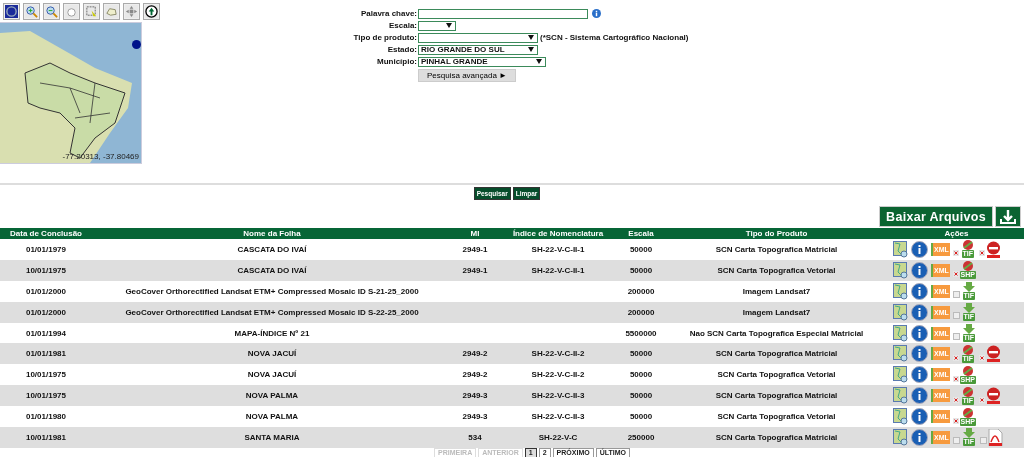  What do you see at coordinates (272, 291) in the screenshot?
I see `table-cell: GeoCover Orthorectified Landsat ETM+ Compressed Mosaic ID S-21-25_2000` at bounding box center [272, 291].